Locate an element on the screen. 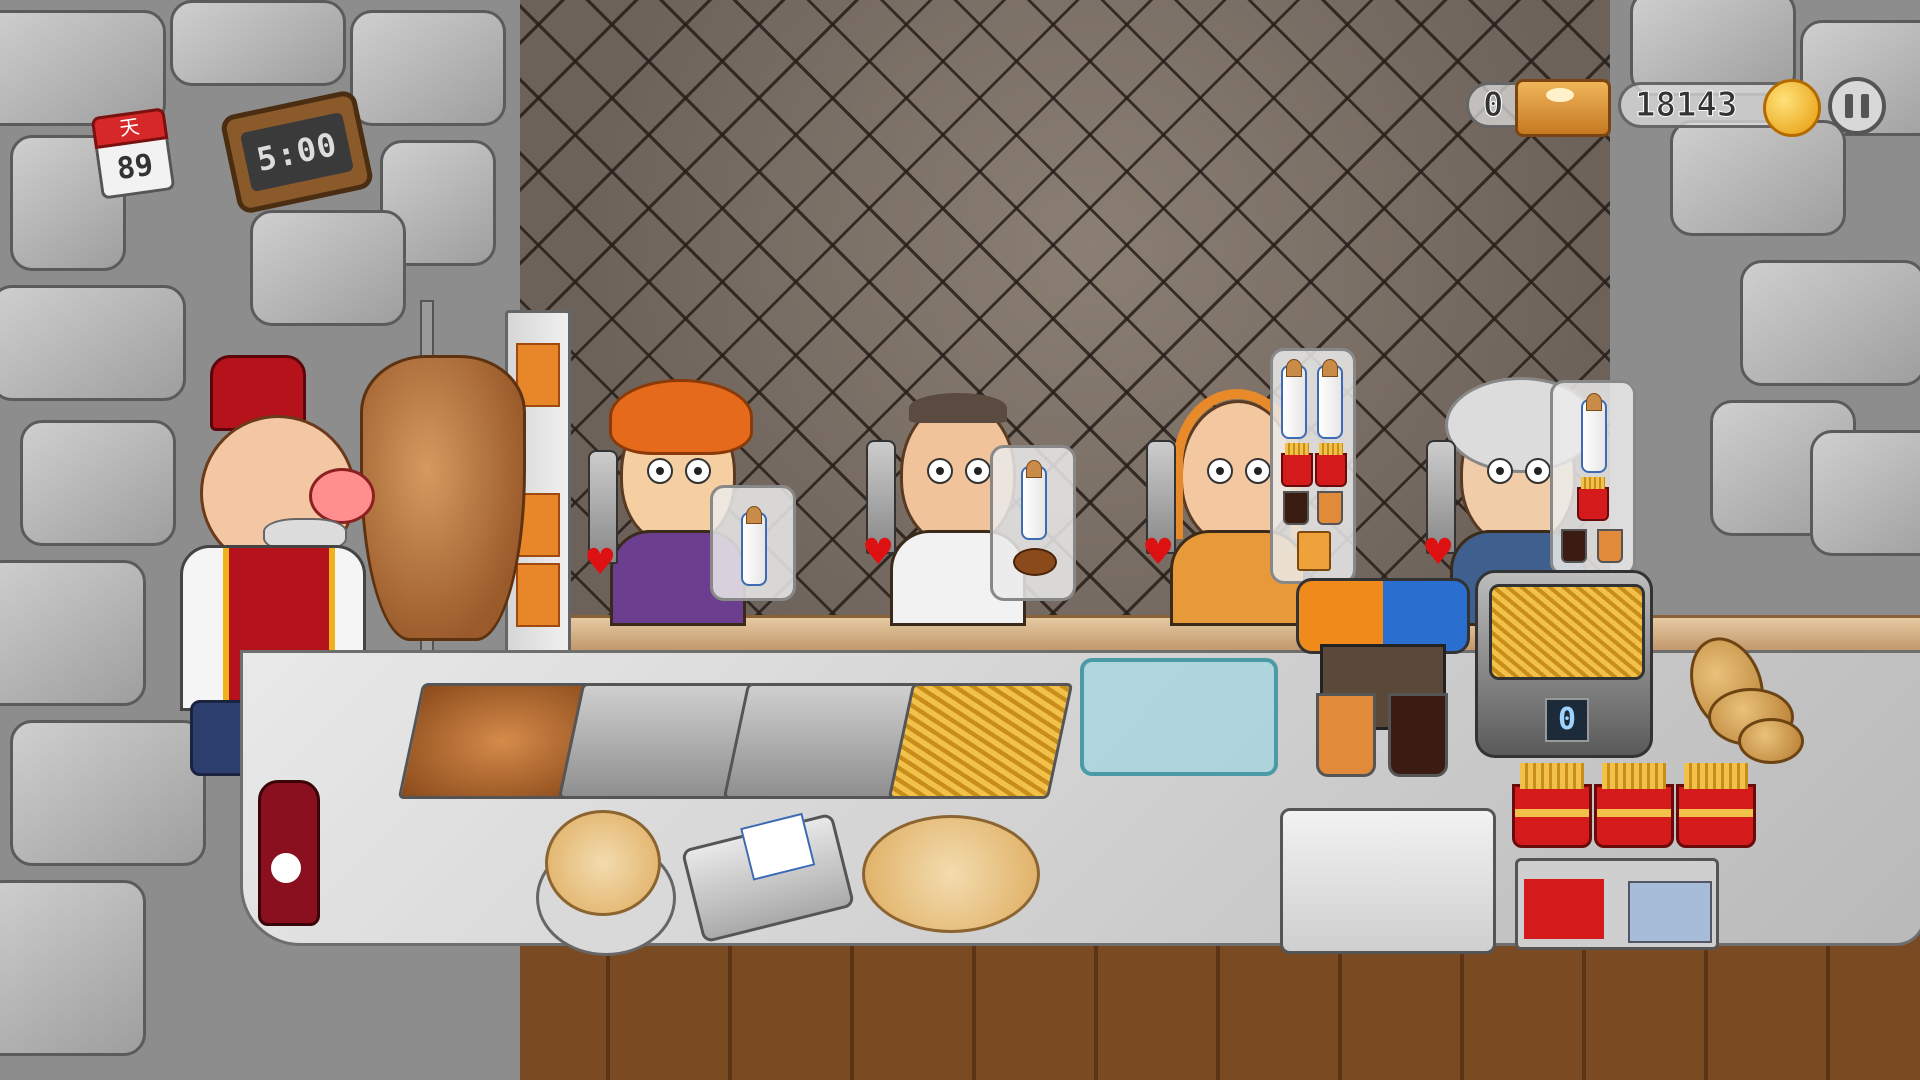 This screenshot has height=1080, width=1920. pause-icon is located at coordinates (1849, 106).